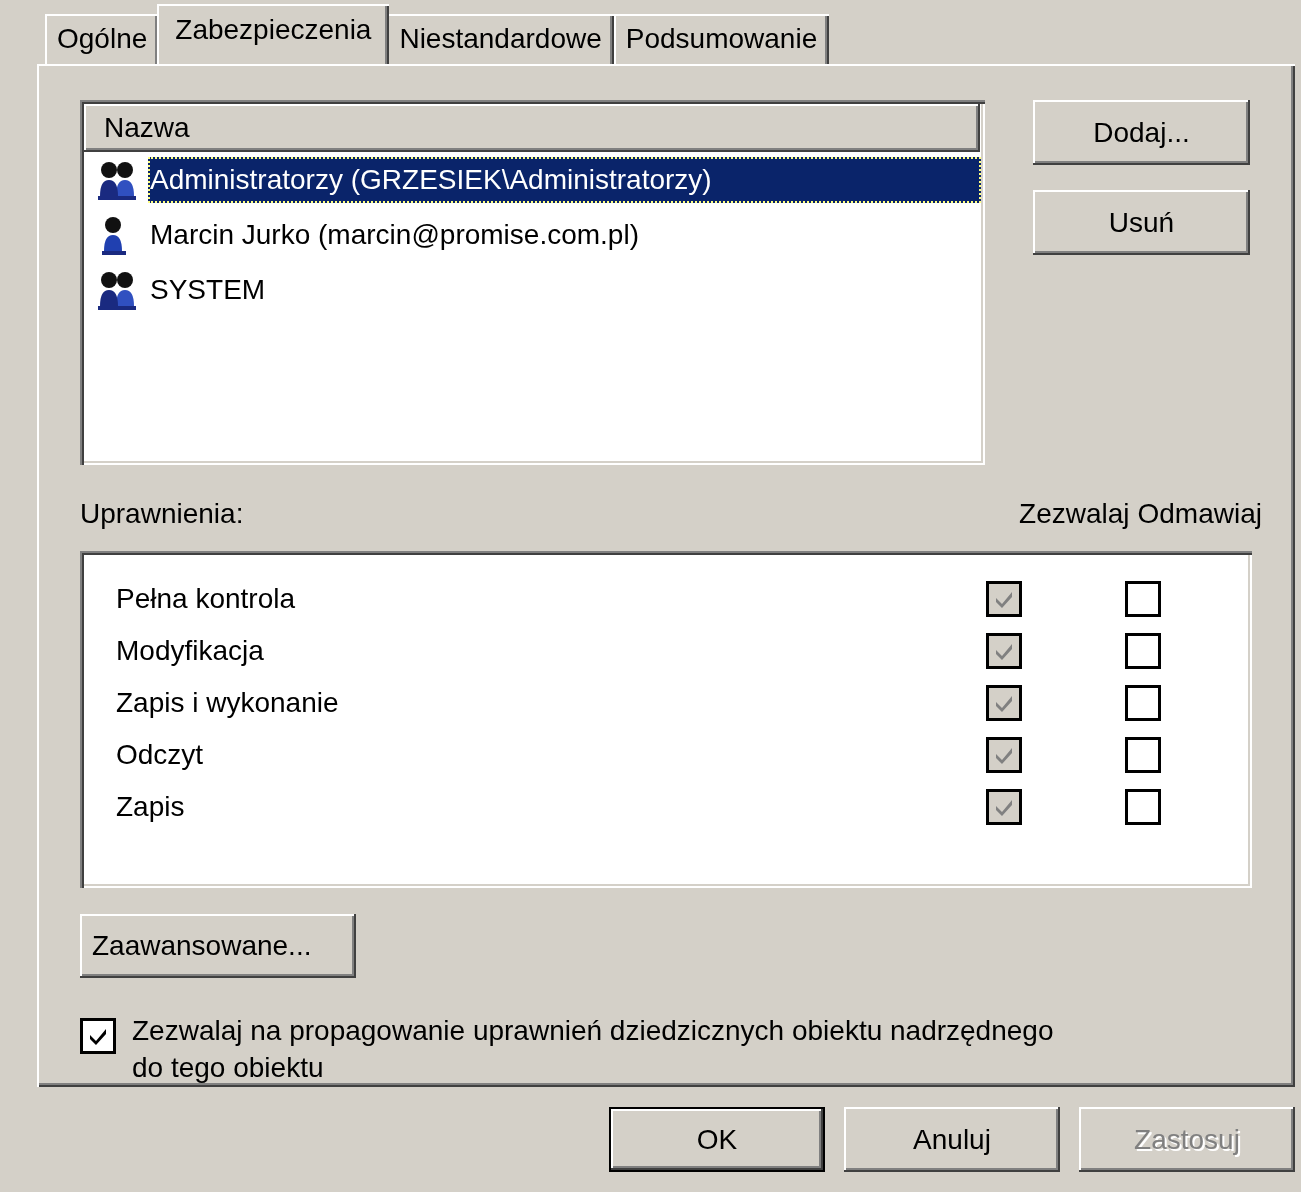 The width and height of the screenshot is (1301, 1192). What do you see at coordinates (532, 128) in the screenshot?
I see `column-header: Nazwa` at bounding box center [532, 128].